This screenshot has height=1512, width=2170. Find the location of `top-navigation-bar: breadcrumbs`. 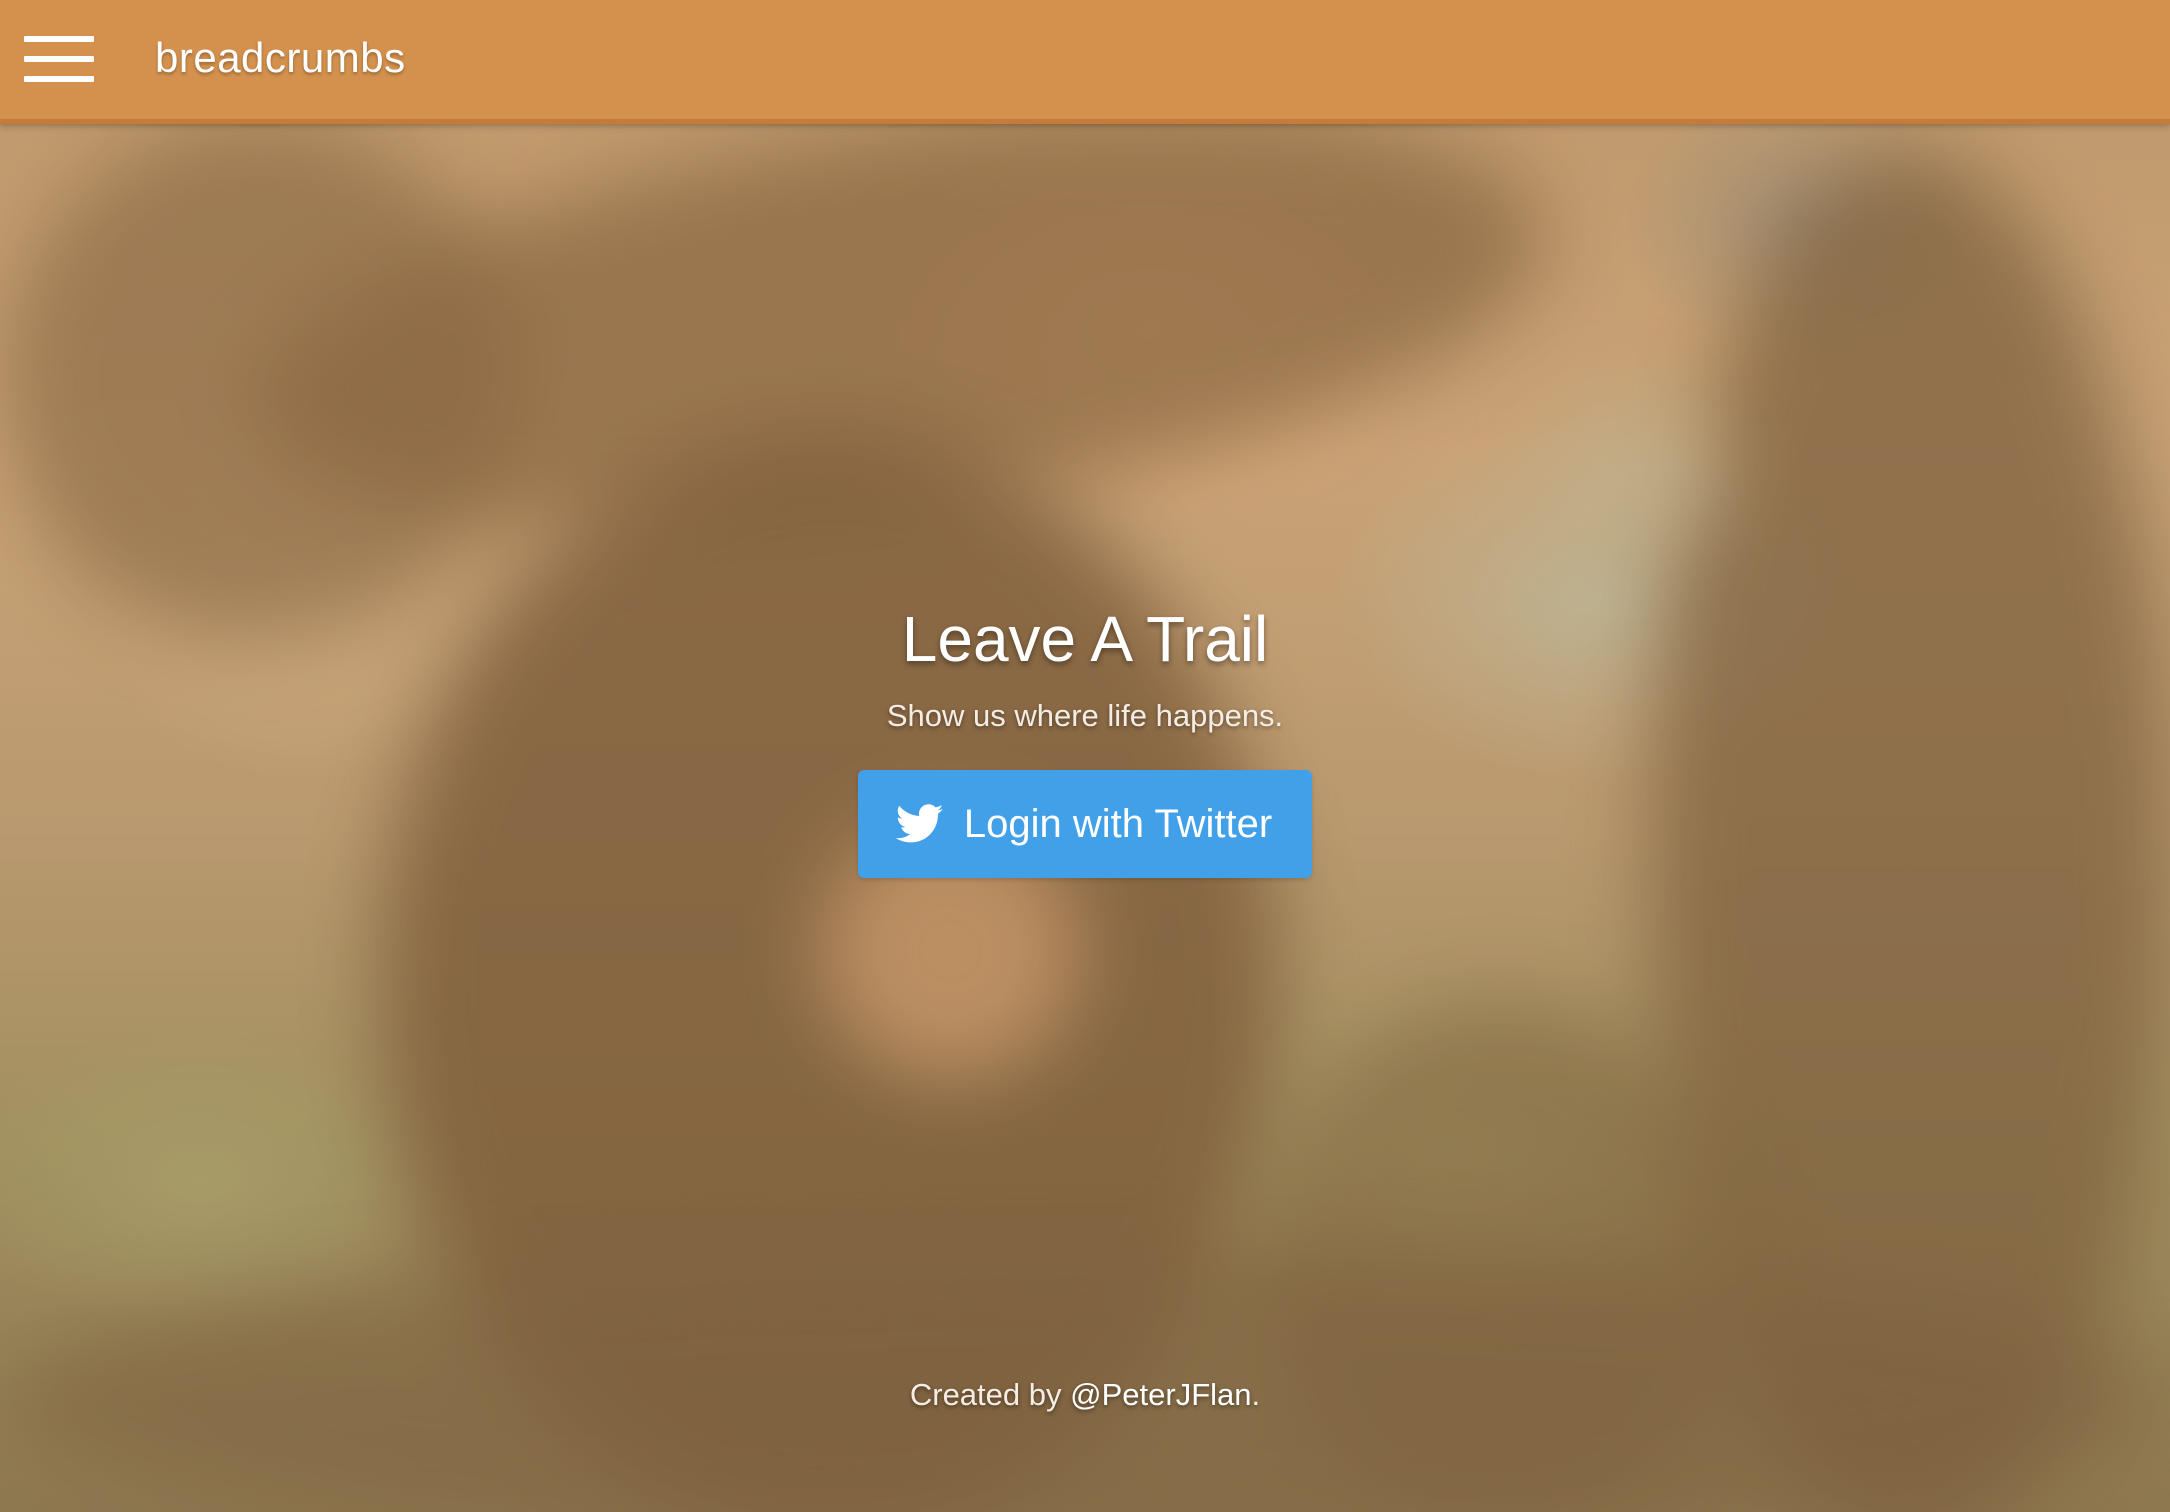

top-navigation-bar: breadcrumbs is located at coordinates (1085, 62).